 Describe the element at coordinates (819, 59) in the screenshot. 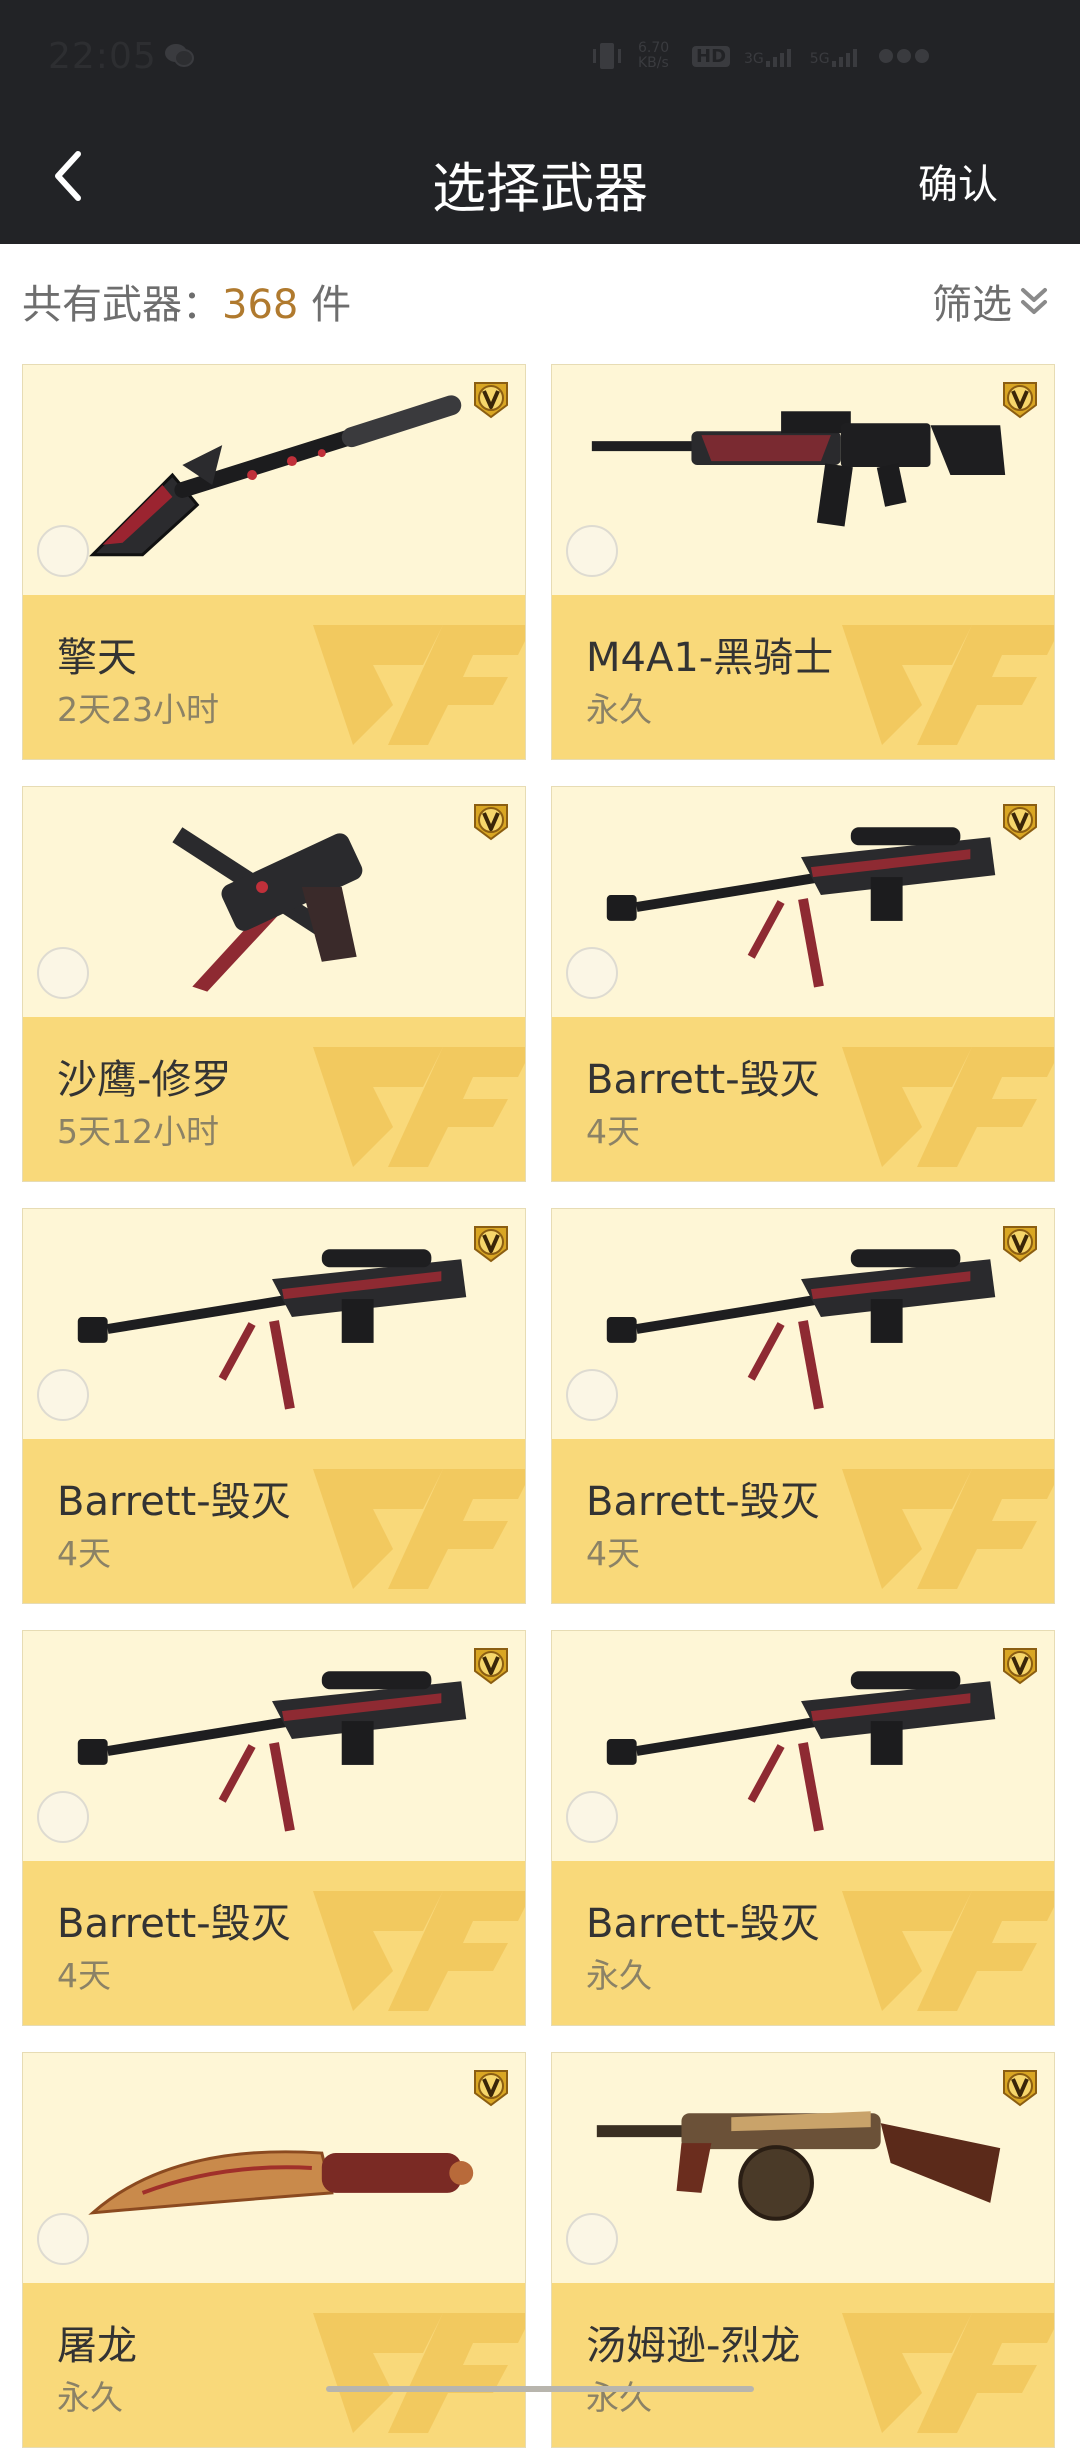

I see `signal-5g-label: 5G` at that location.